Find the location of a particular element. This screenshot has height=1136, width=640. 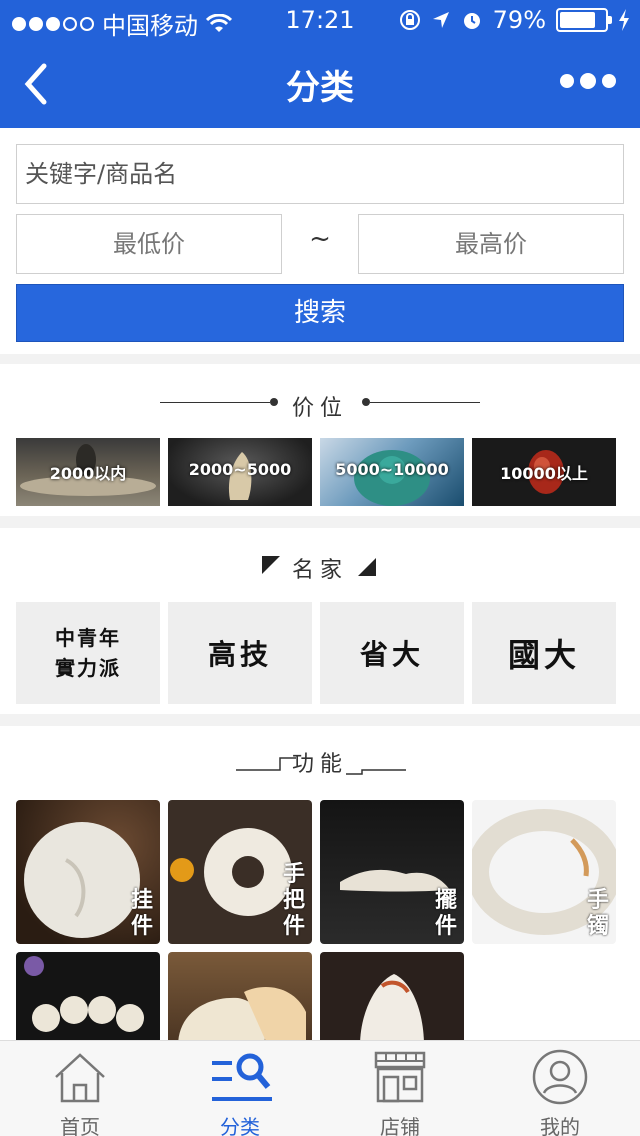

price-tile-5000-10000: 5000~10000 is located at coordinates (392, 472).